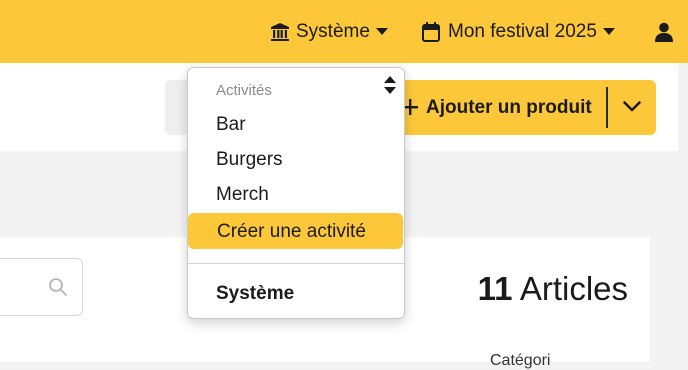  I want to click on article-count-label: Articles, so click(573, 288).